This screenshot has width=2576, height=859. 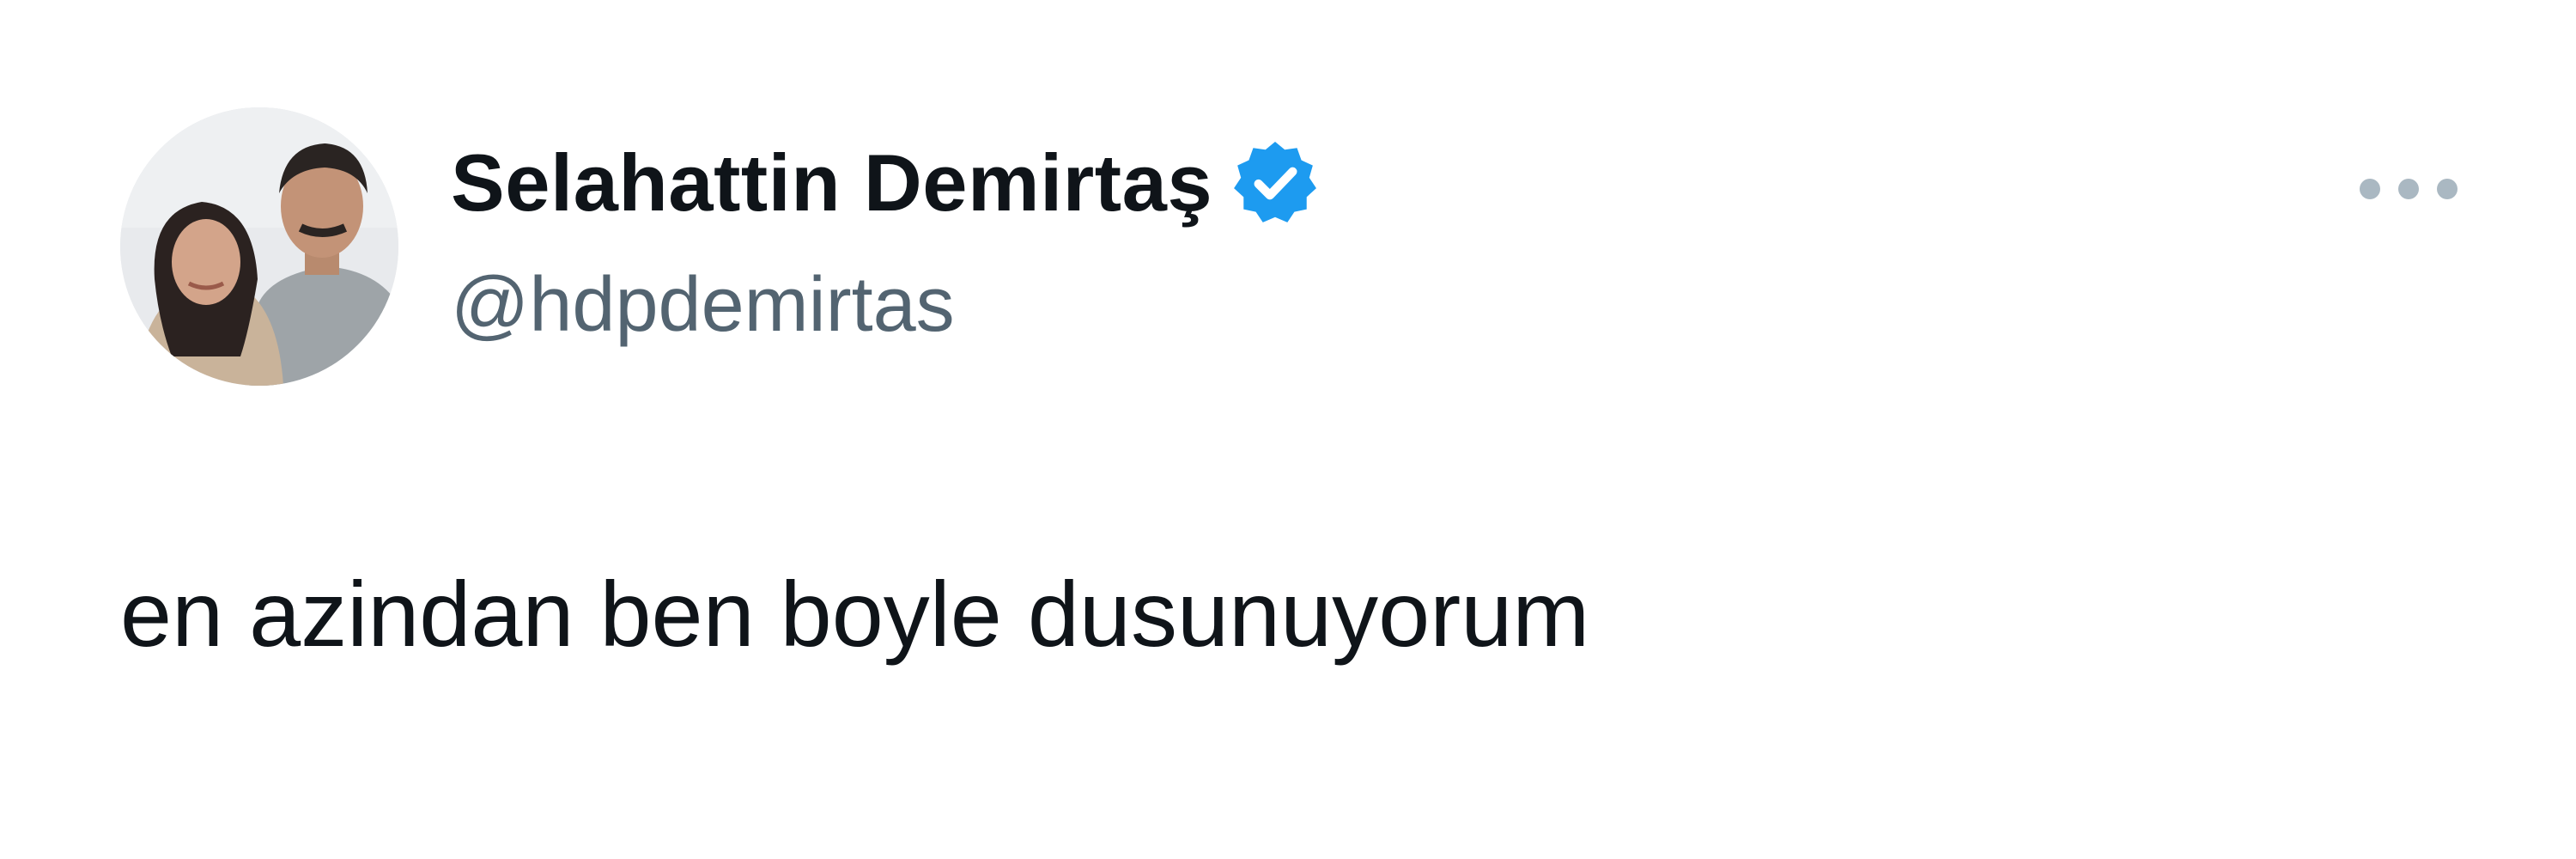 I want to click on author-display-name: Selahattin Demirtaş, so click(x=832, y=183).